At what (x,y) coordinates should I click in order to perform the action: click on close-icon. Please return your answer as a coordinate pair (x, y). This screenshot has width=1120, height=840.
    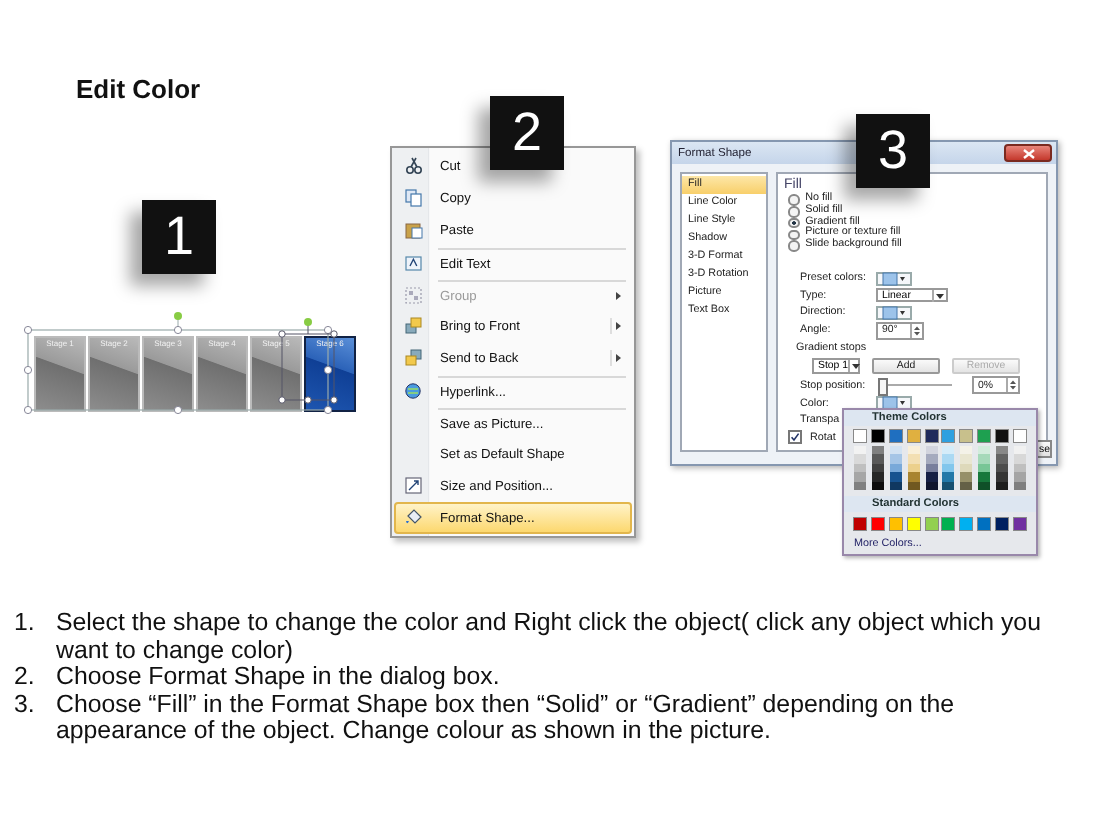
    Looking at the image, I should click on (1028, 153).